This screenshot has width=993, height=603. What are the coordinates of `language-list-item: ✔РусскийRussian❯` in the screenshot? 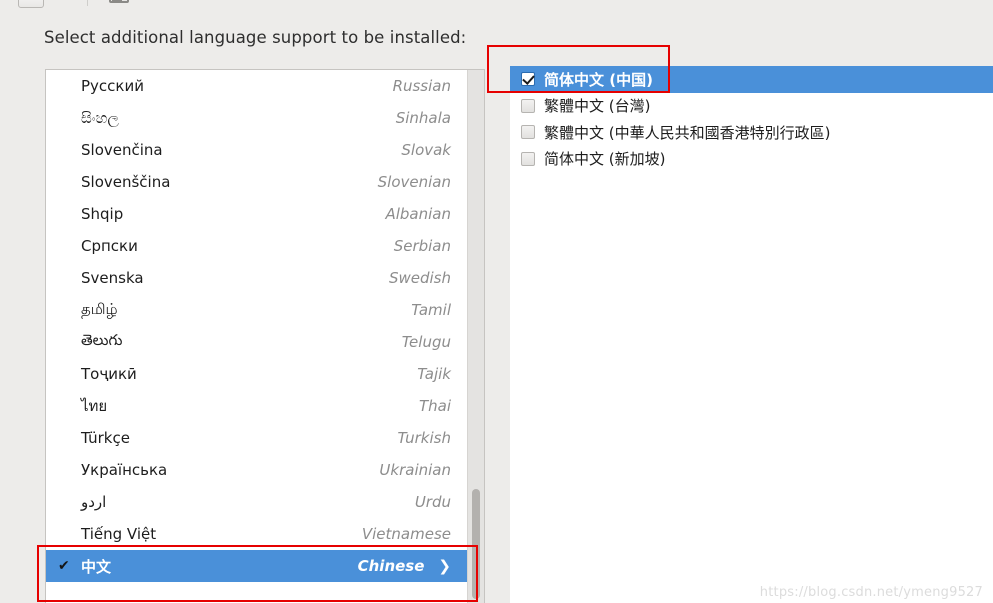 It's located at (256, 86).